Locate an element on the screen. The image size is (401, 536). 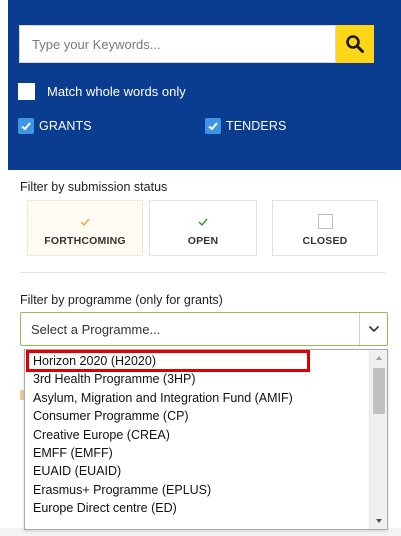
chevron-down-icon is located at coordinates (373, 329).